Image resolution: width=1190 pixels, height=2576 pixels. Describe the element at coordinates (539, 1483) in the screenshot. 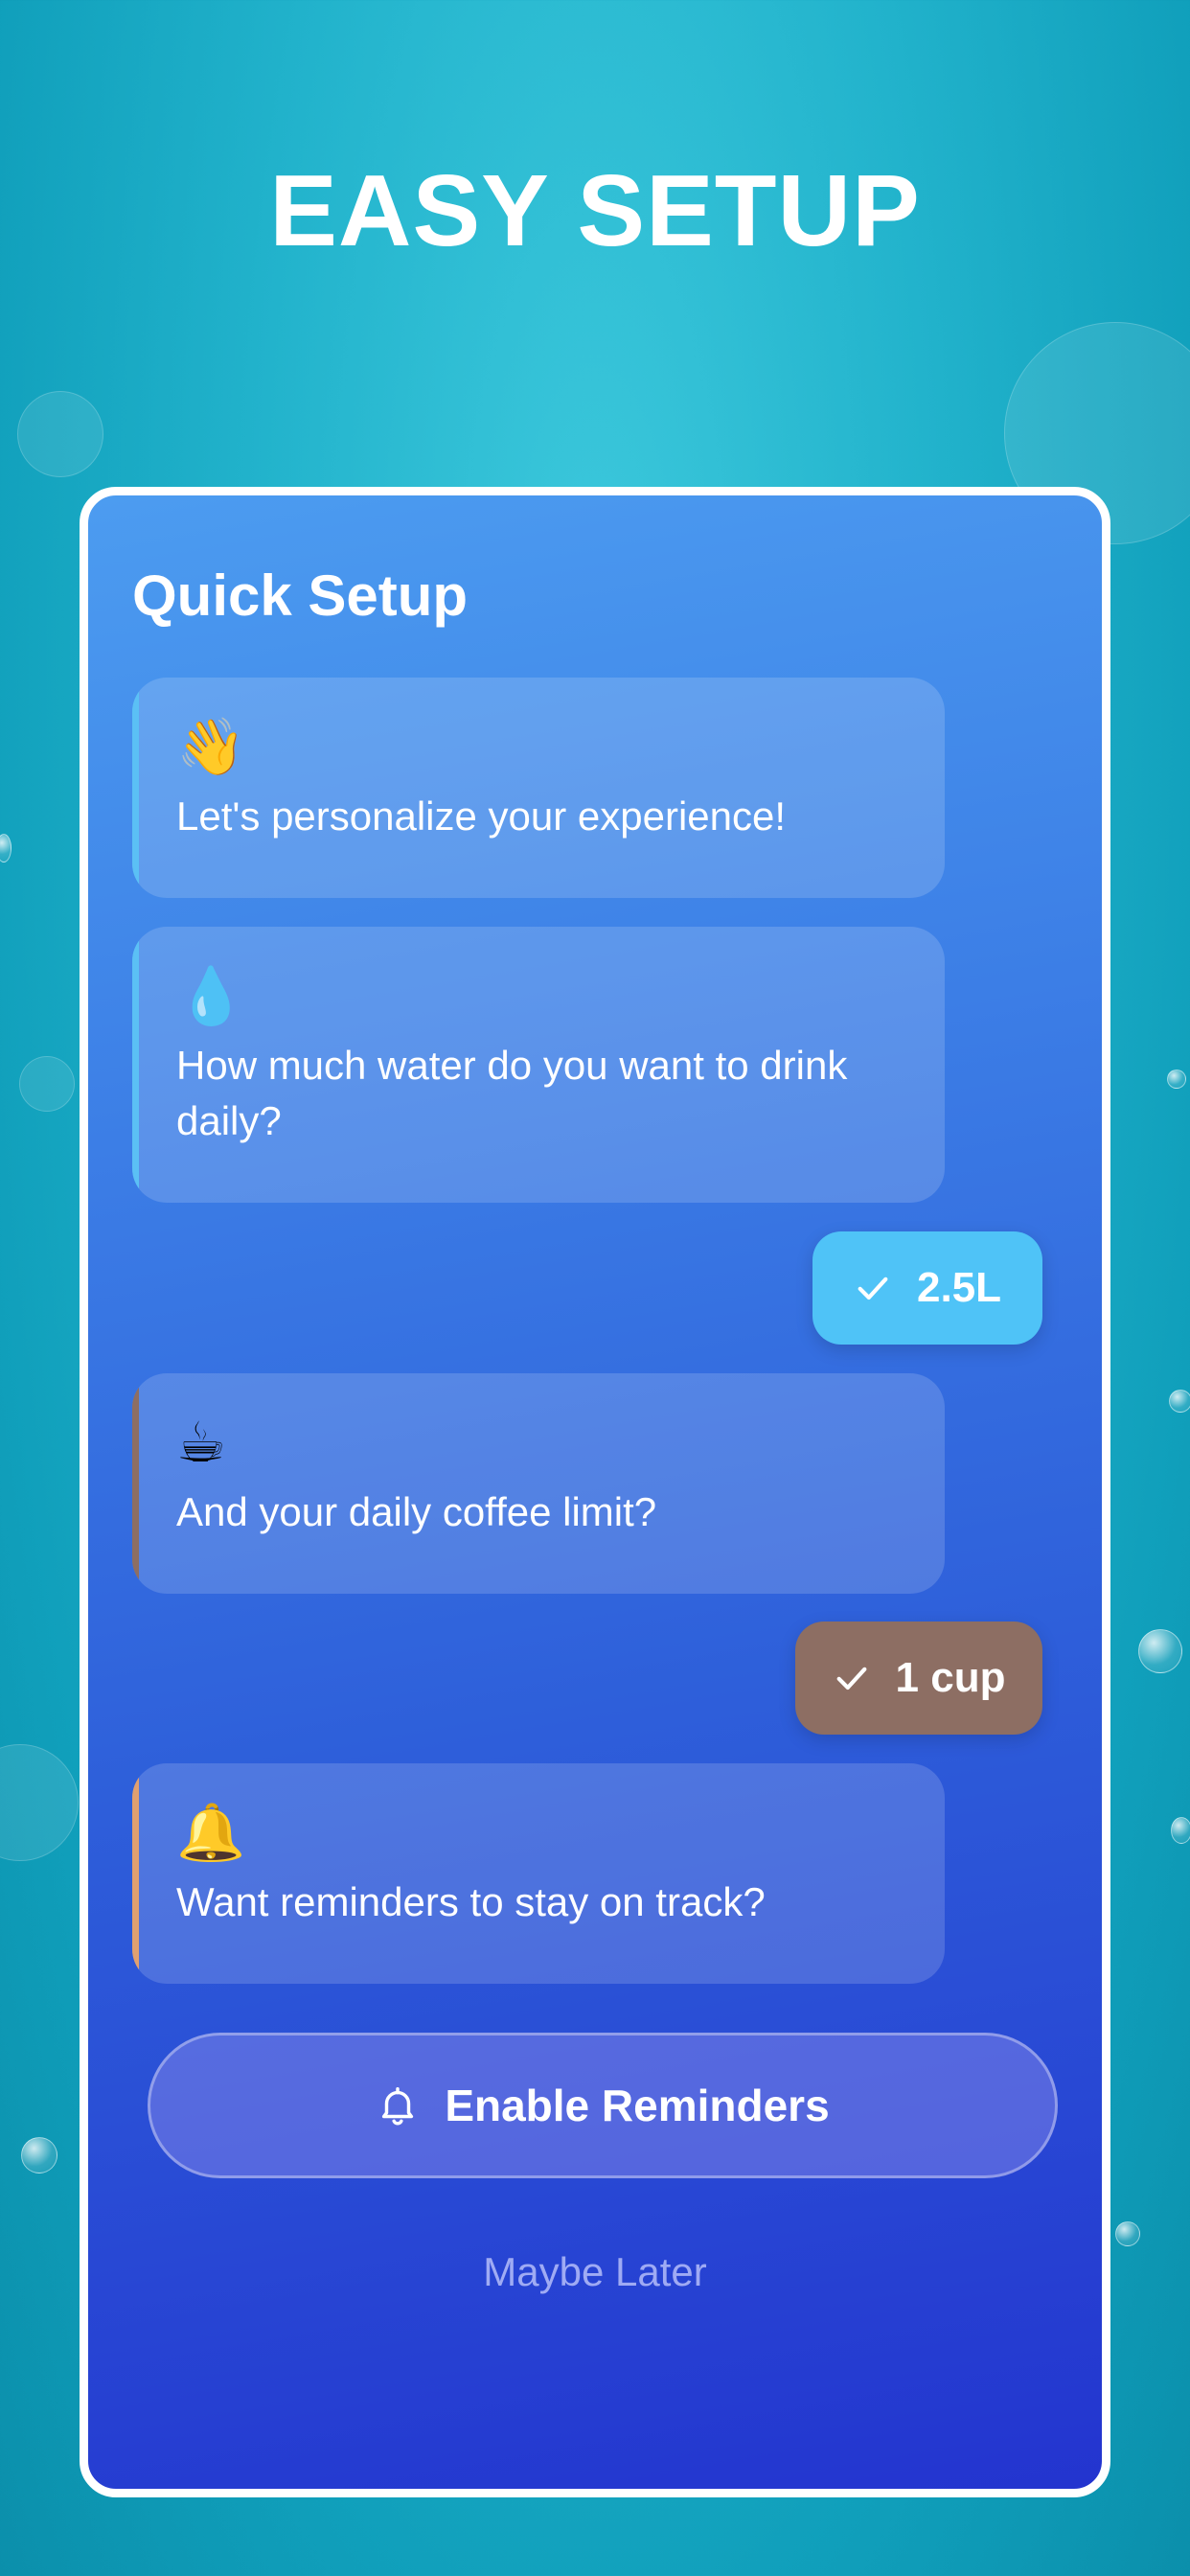

I see `chat-message-coffee-limit: ☕ And your daily coffee limit?` at that location.